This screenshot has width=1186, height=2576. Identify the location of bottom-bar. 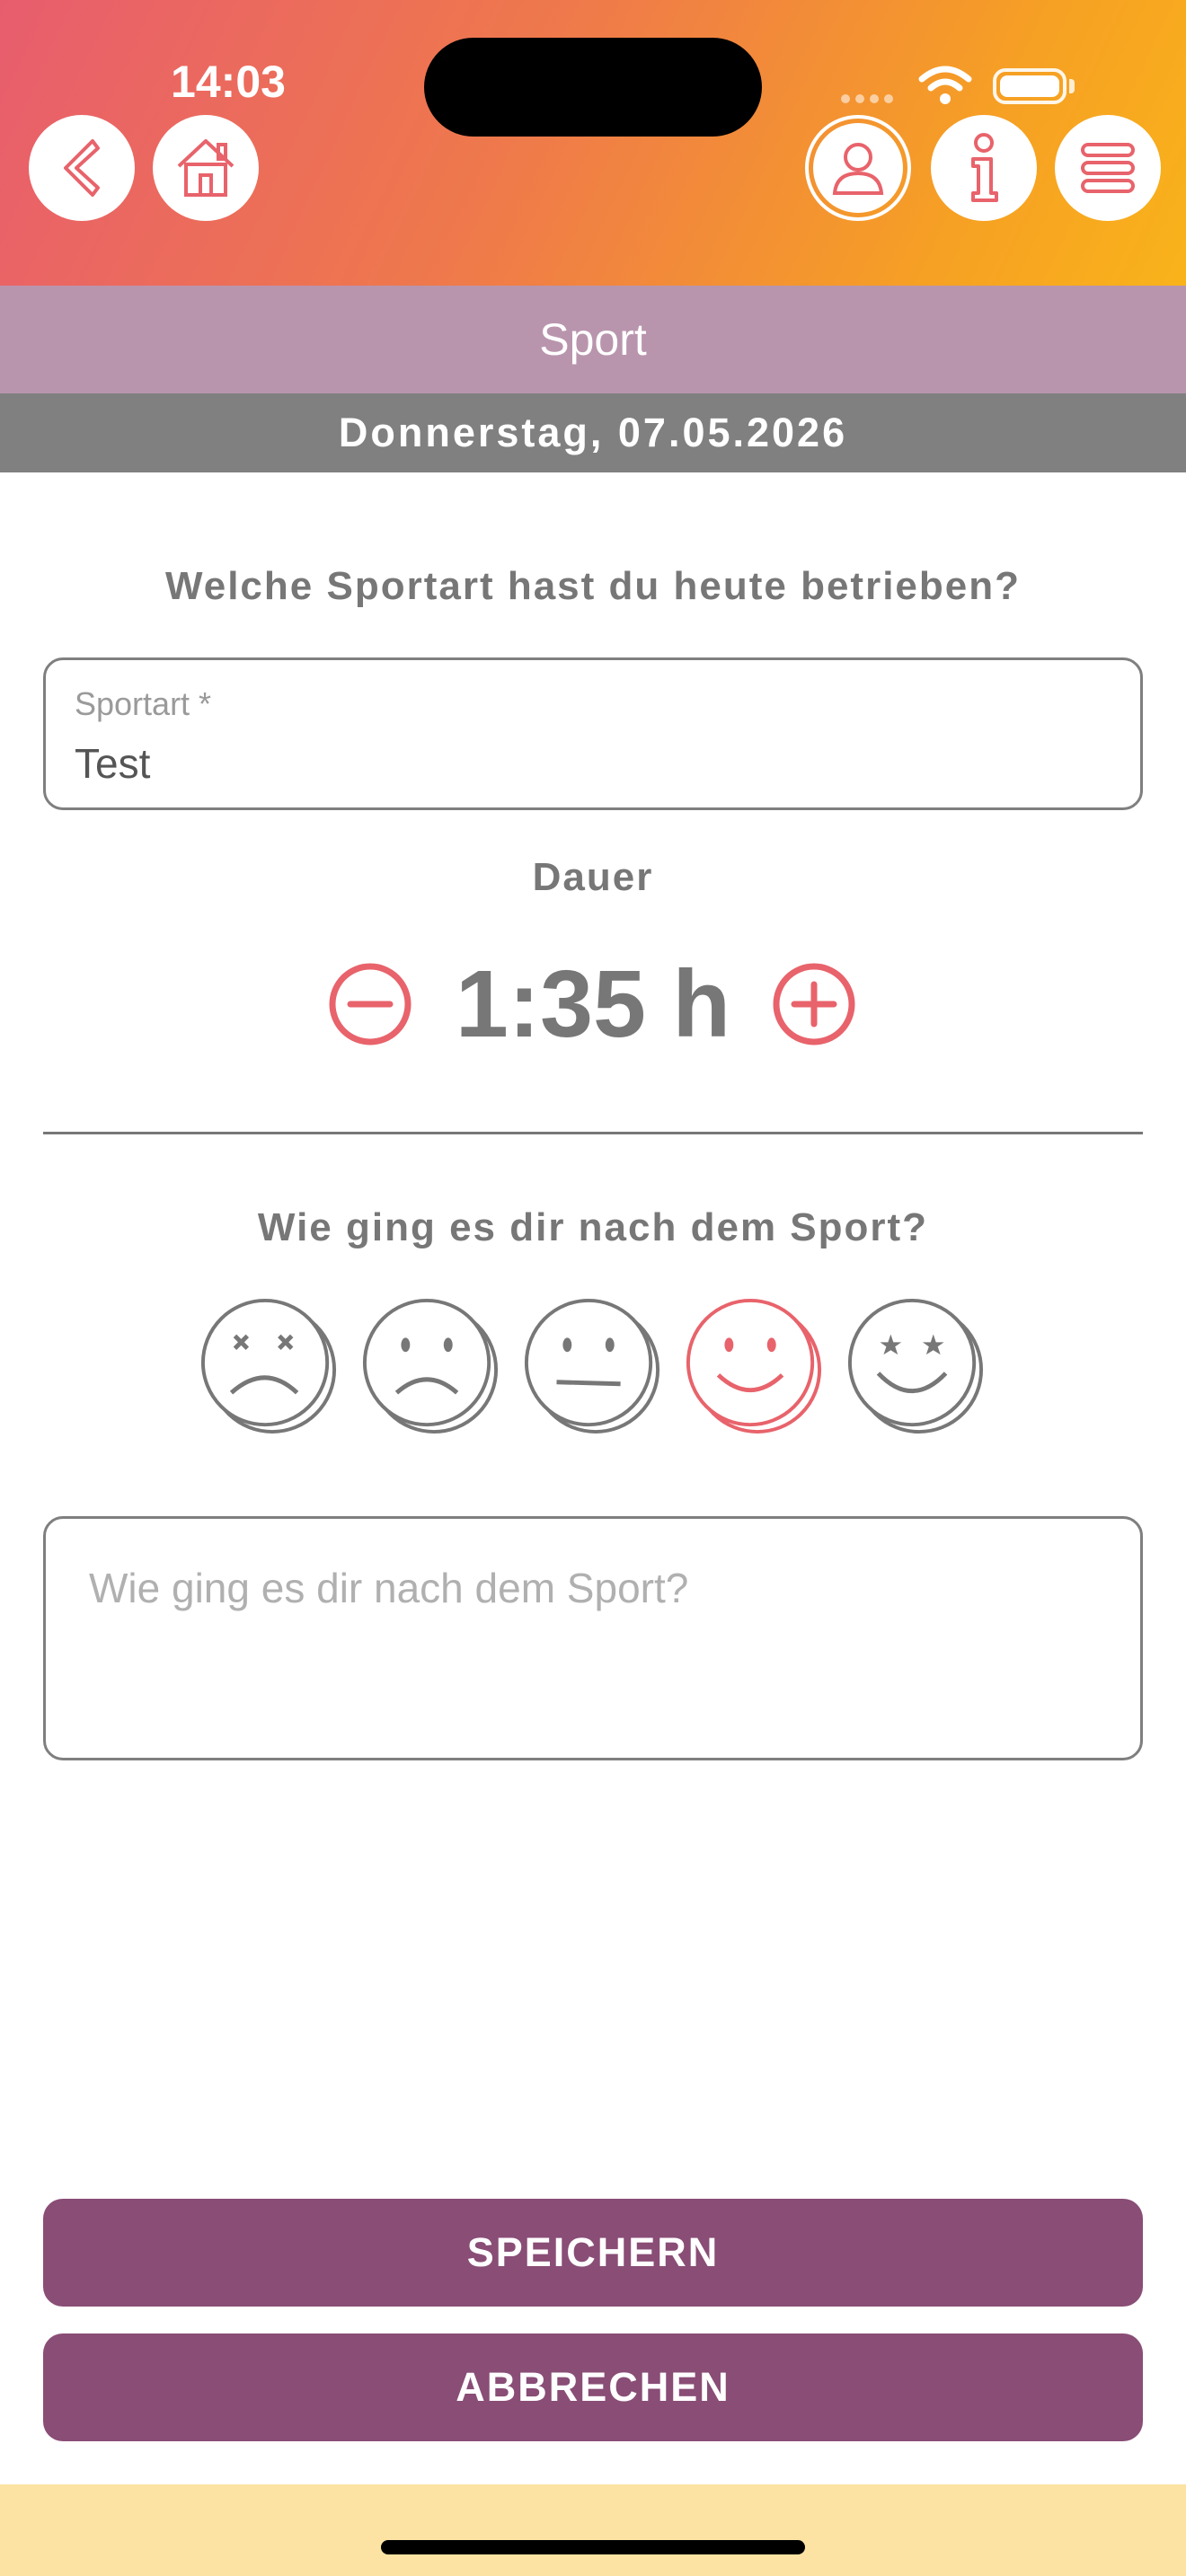
(593, 2530).